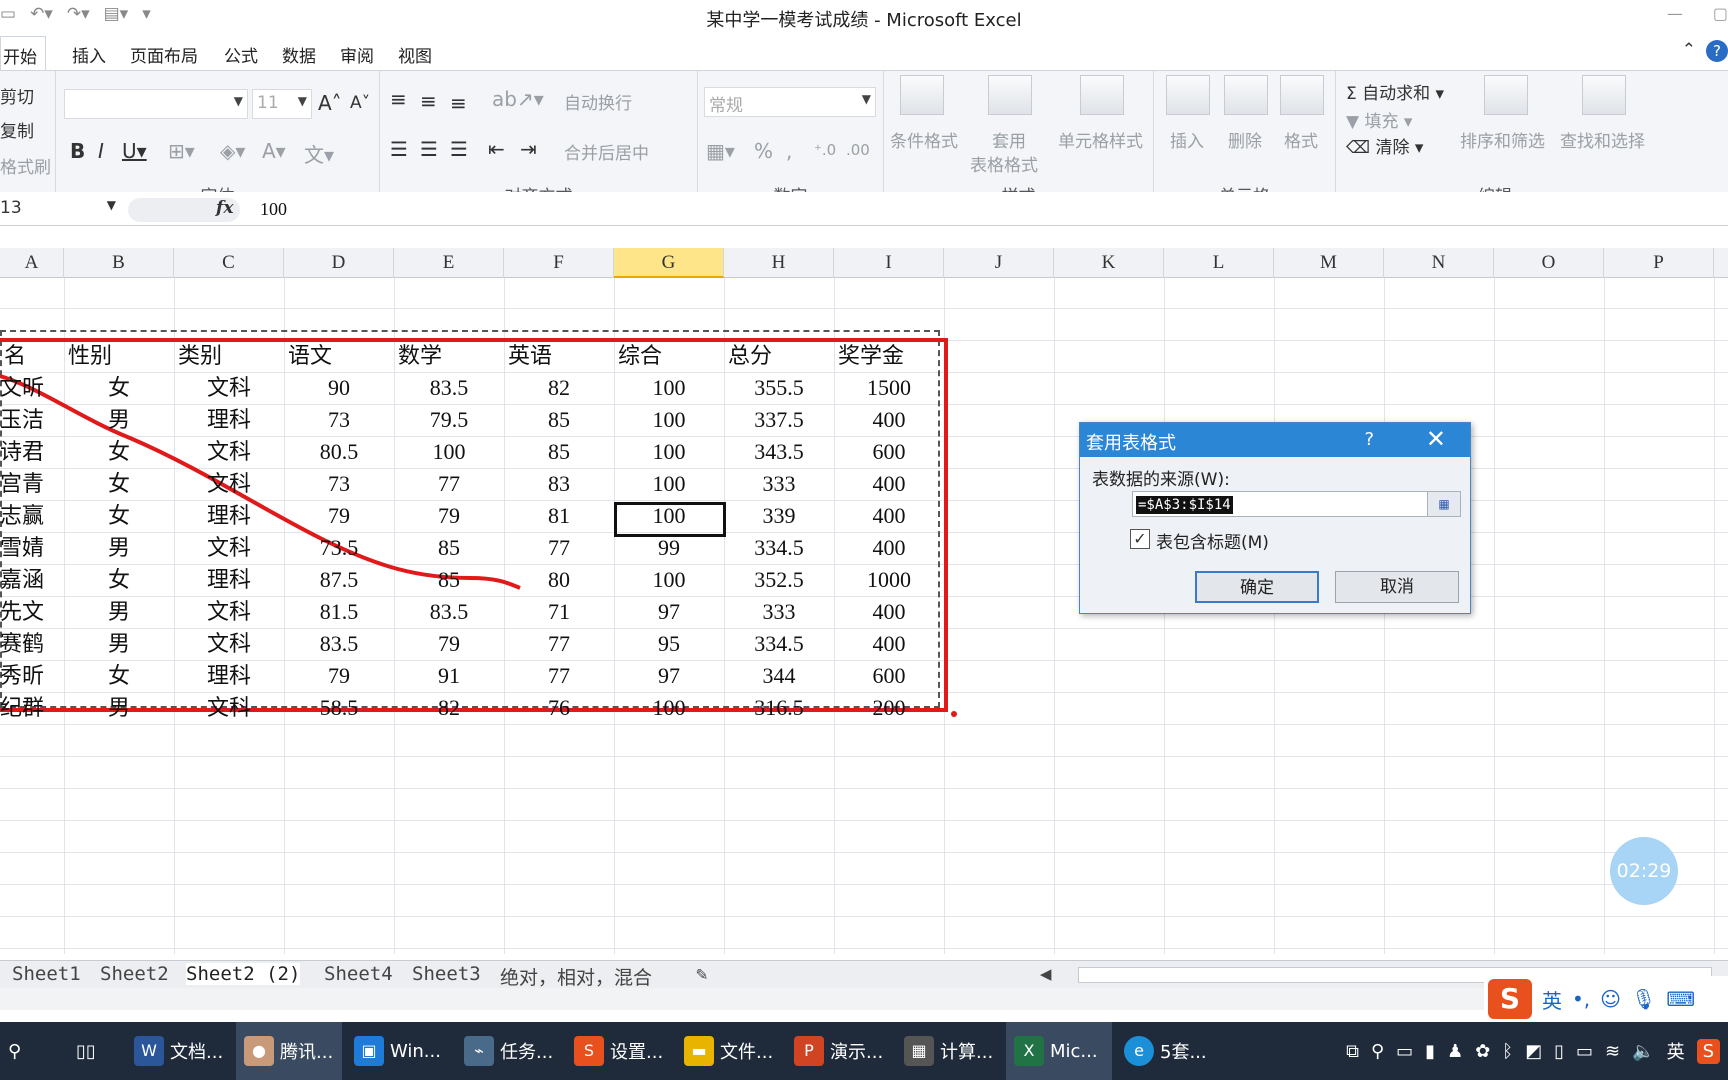  Describe the element at coordinates (32, 263) in the screenshot. I see `column-header-a: A` at that location.